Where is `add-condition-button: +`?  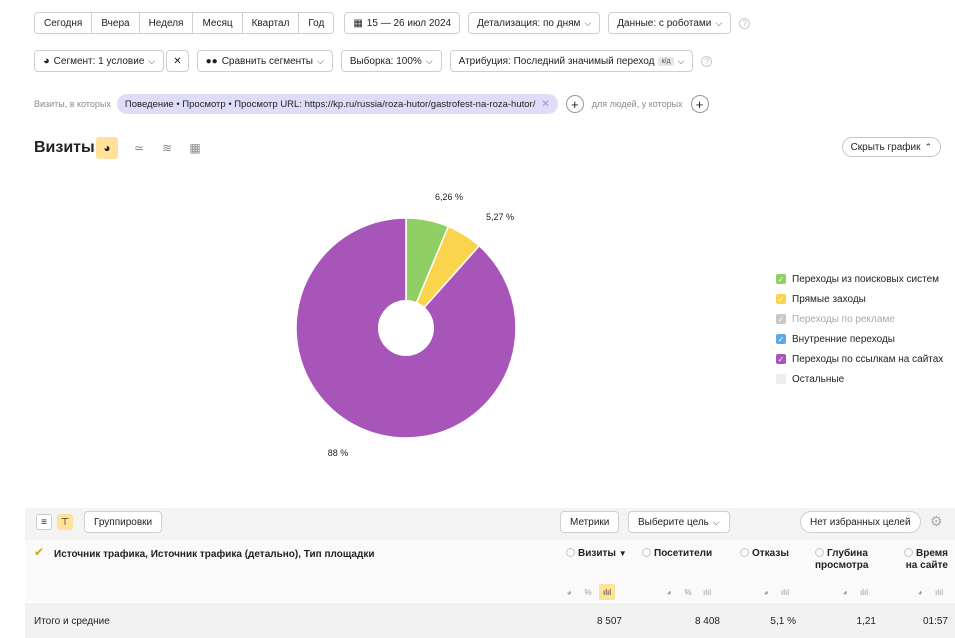
add-condition-button: + is located at coordinates (574, 104).